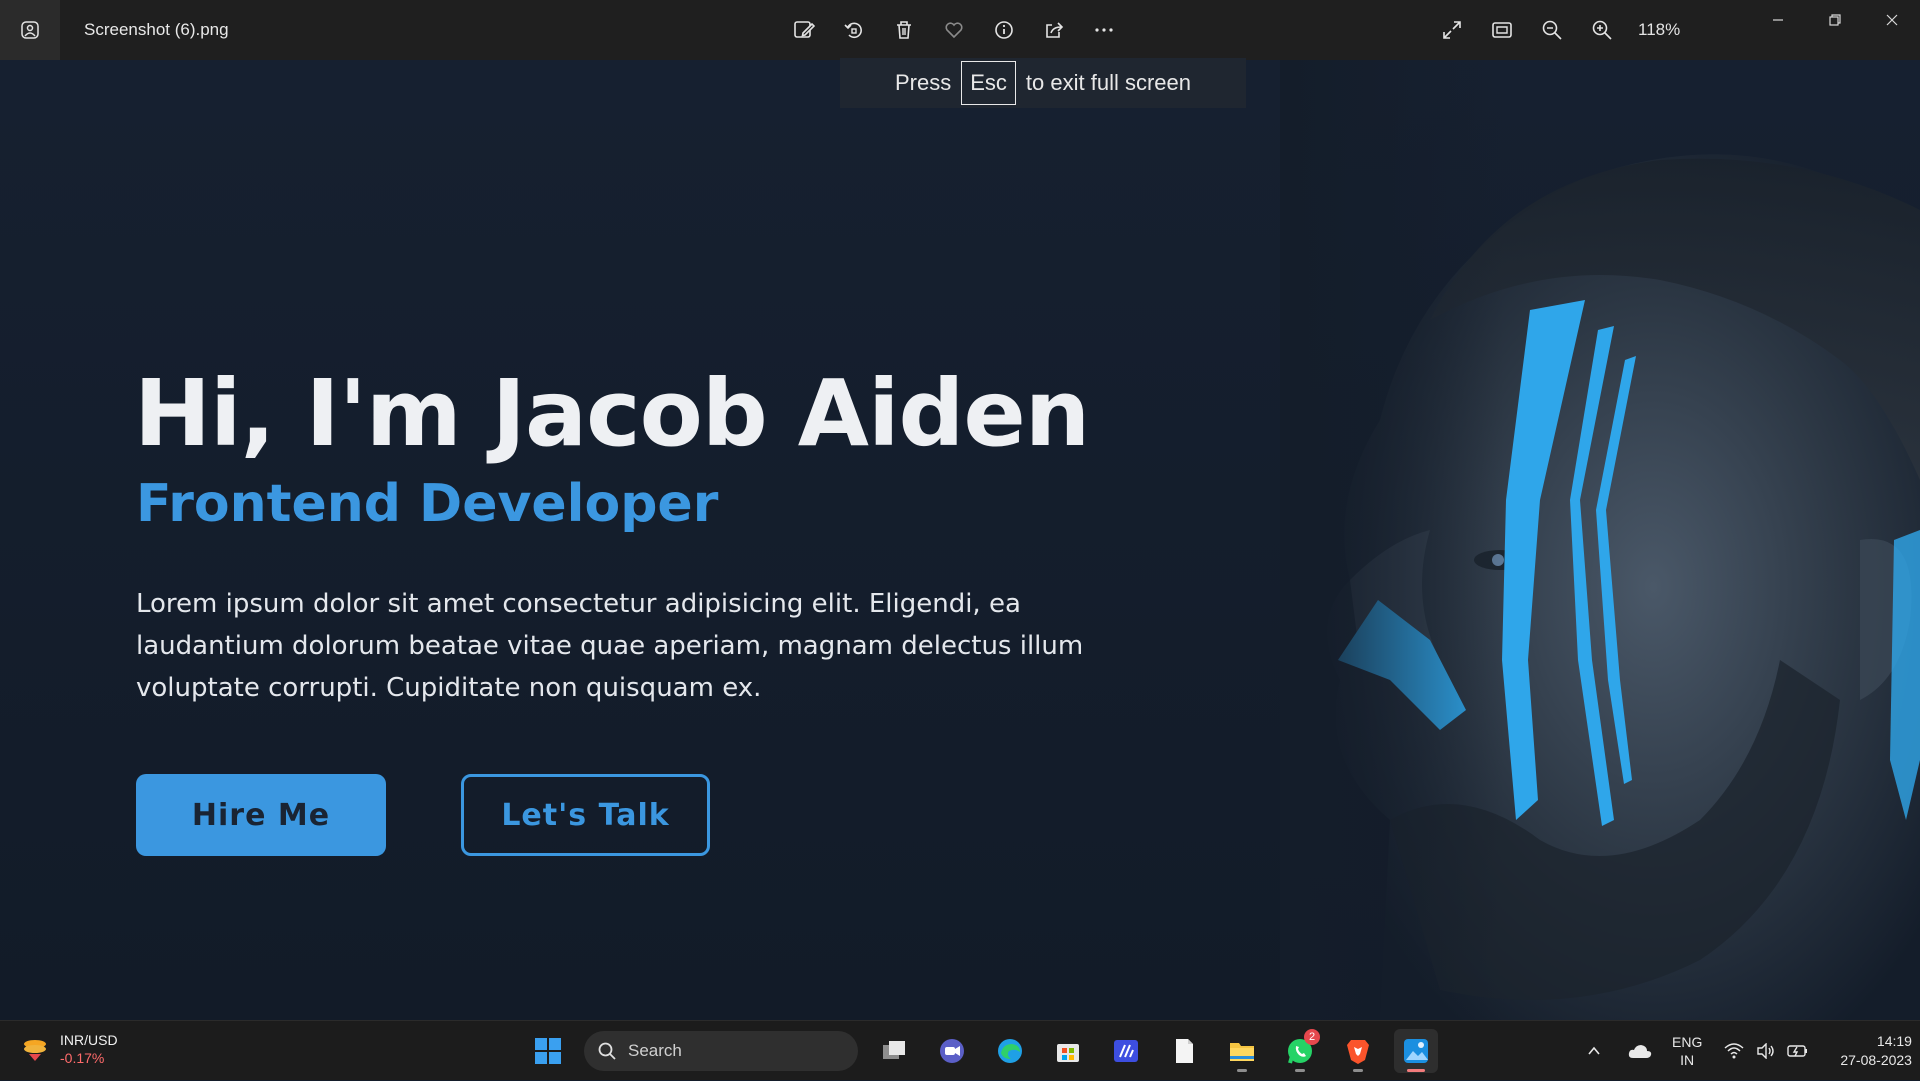 The height and width of the screenshot is (1081, 1920). Describe the element at coordinates (612, 413) in the screenshot. I see `hero-title: Hi, I'm Jacob Aiden` at that location.